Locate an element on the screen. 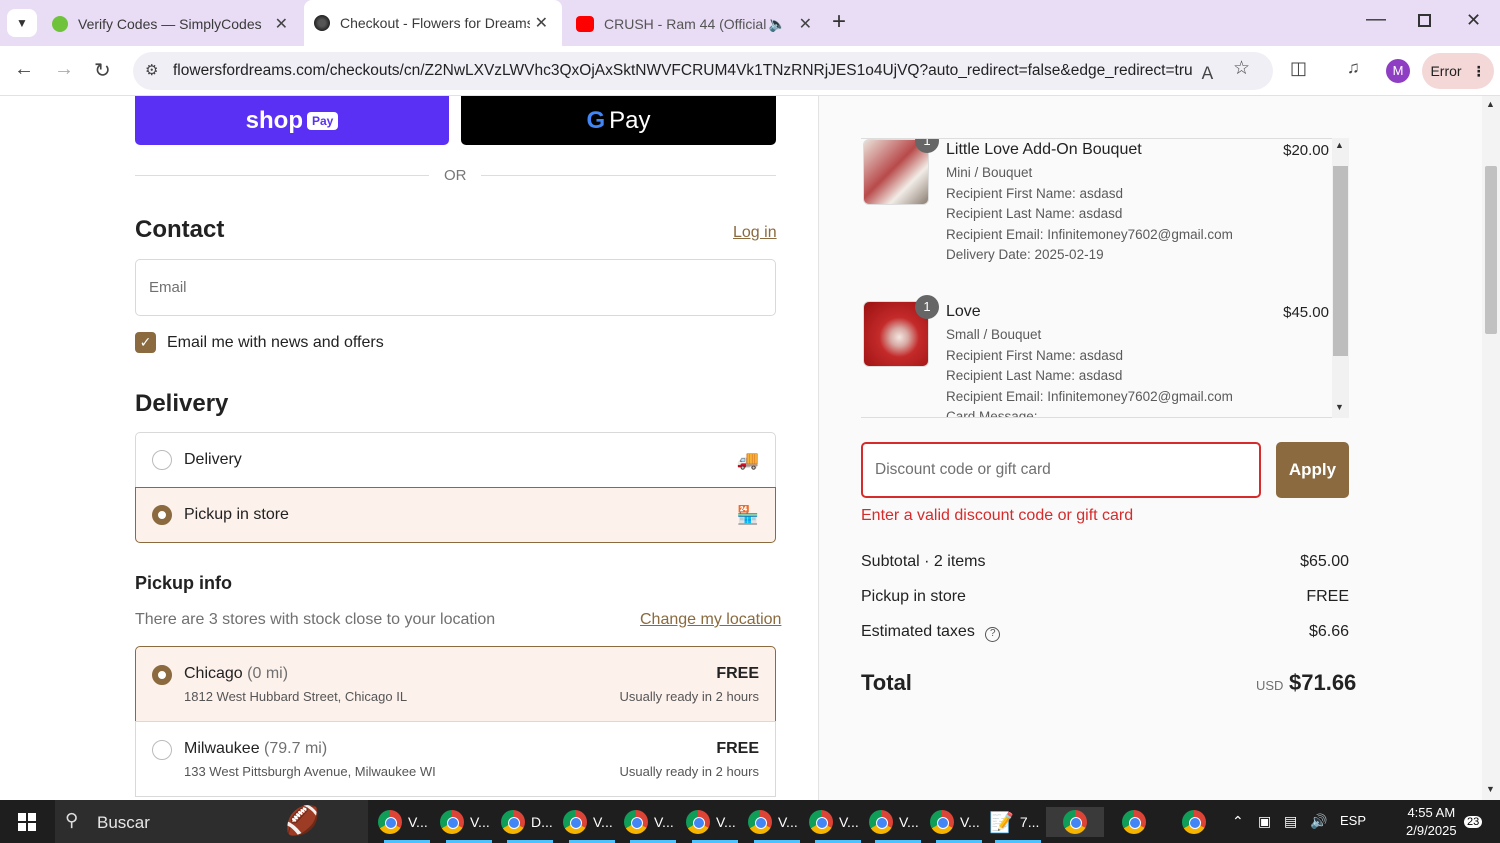 The height and width of the screenshot is (843, 1500). network-icon: ▤ is located at coordinates (1290, 821).